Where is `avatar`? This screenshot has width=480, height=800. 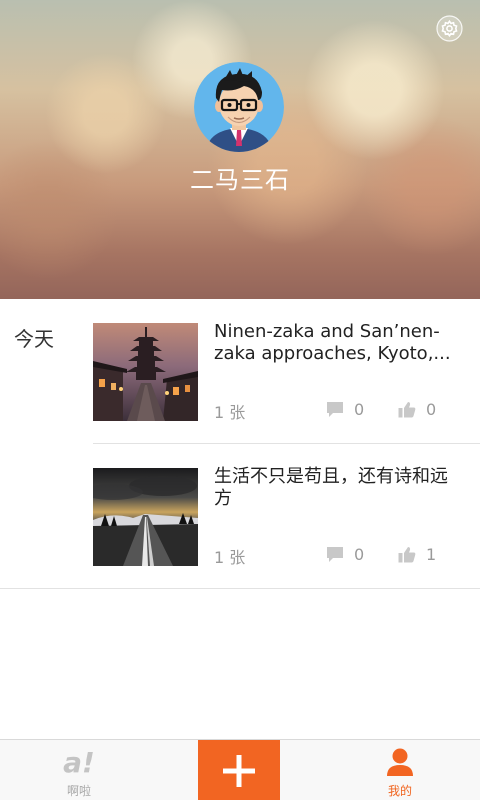 avatar is located at coordinates (239, 107).